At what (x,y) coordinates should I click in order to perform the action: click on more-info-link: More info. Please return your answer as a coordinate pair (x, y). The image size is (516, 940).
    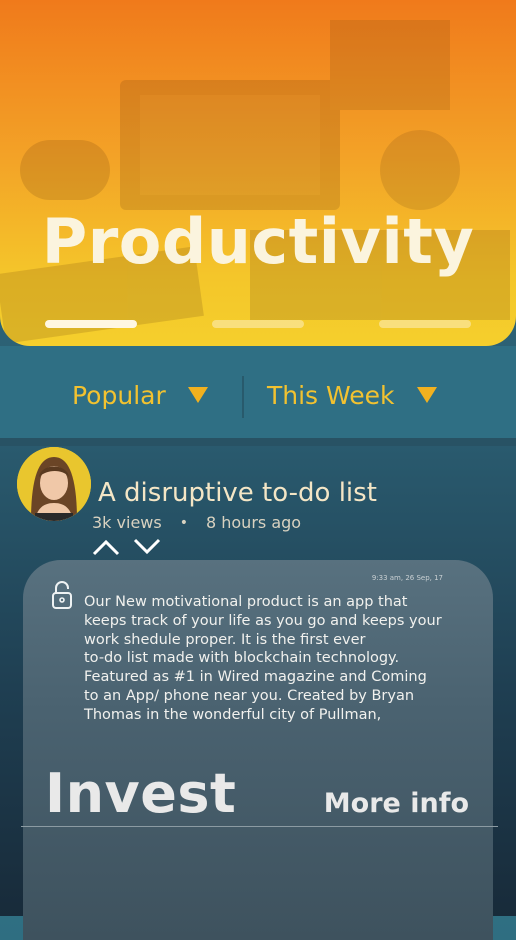
    Looking at the image, I should click on (396, 803).